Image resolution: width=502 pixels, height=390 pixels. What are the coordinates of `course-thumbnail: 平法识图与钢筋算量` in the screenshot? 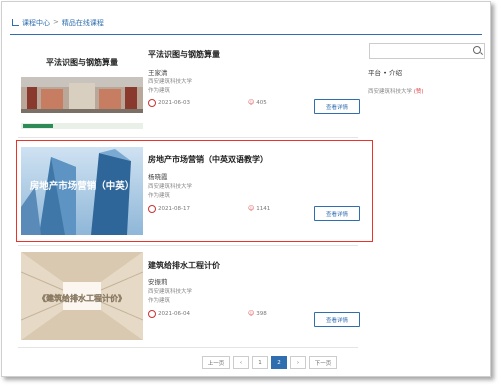 It's located at (82, 87).